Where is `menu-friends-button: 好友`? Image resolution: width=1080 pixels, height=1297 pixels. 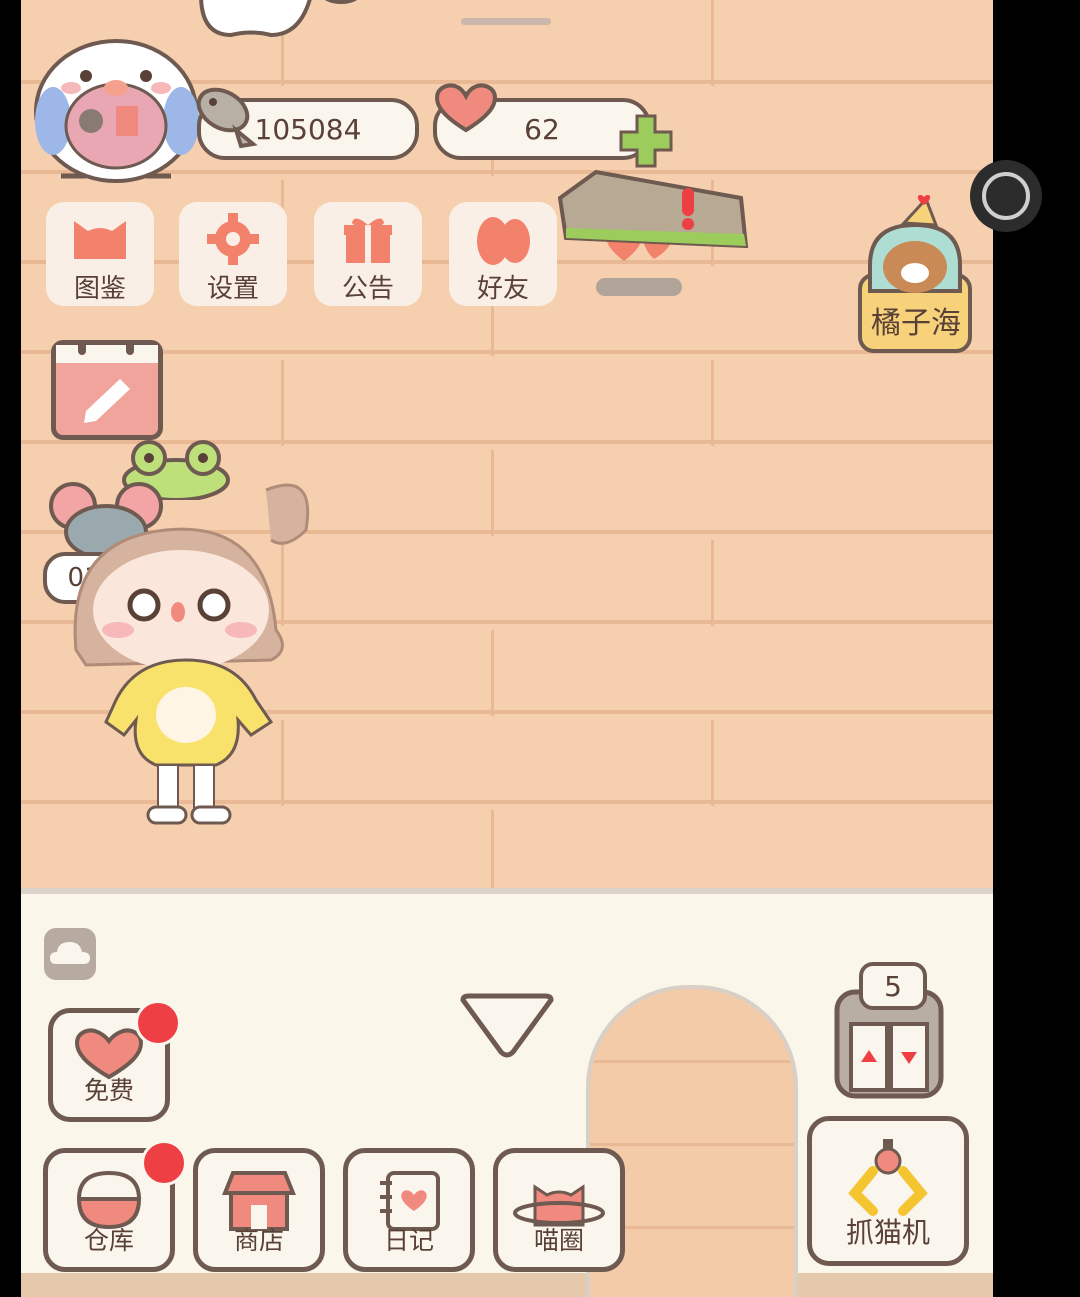
menu-friends-button: 好友 is located at coordinates (503, 254).